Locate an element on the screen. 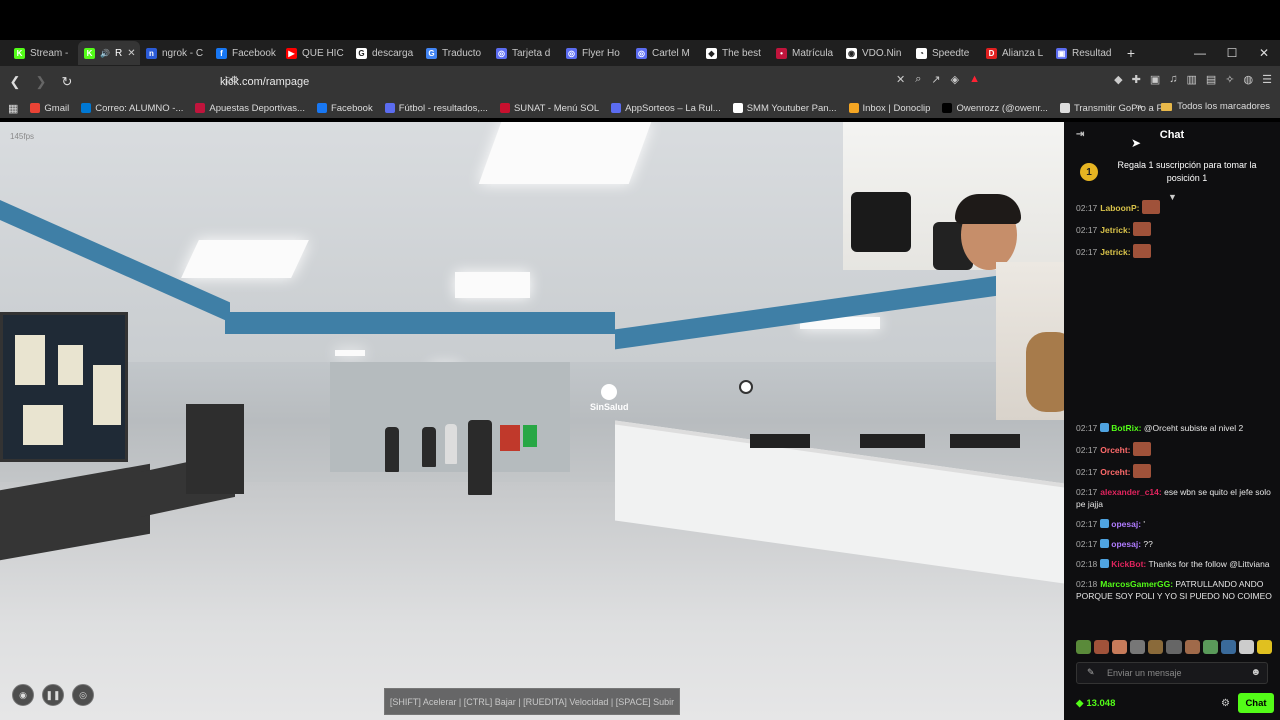 The height and width of the screenshot is (720, 1280). emoji-icon: ☻ is located at coordinates (1255, 672).